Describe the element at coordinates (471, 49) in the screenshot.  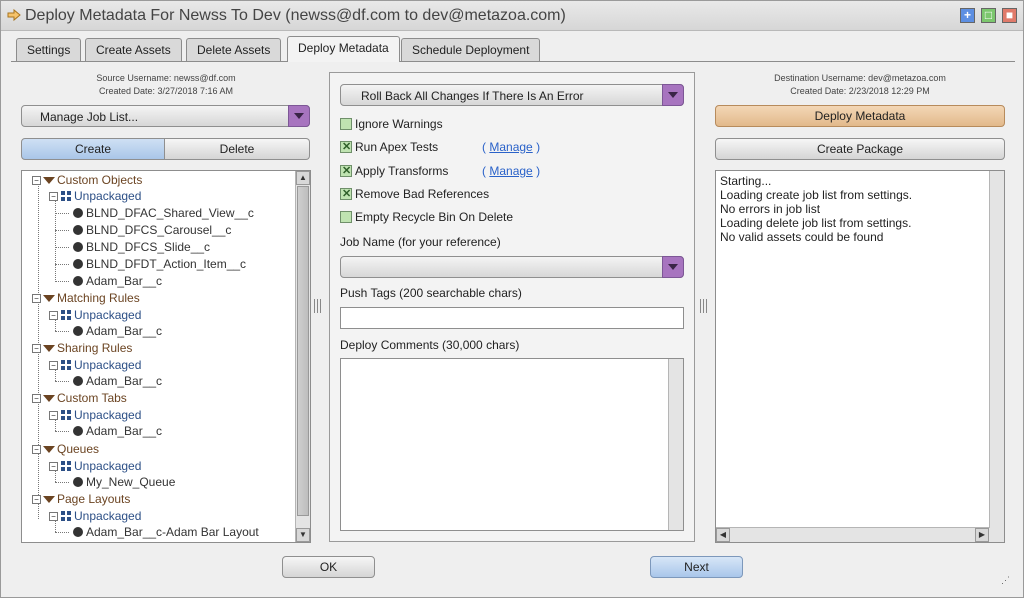
I see `tab-schedule-deployment: Schedule Deployment` at that location.